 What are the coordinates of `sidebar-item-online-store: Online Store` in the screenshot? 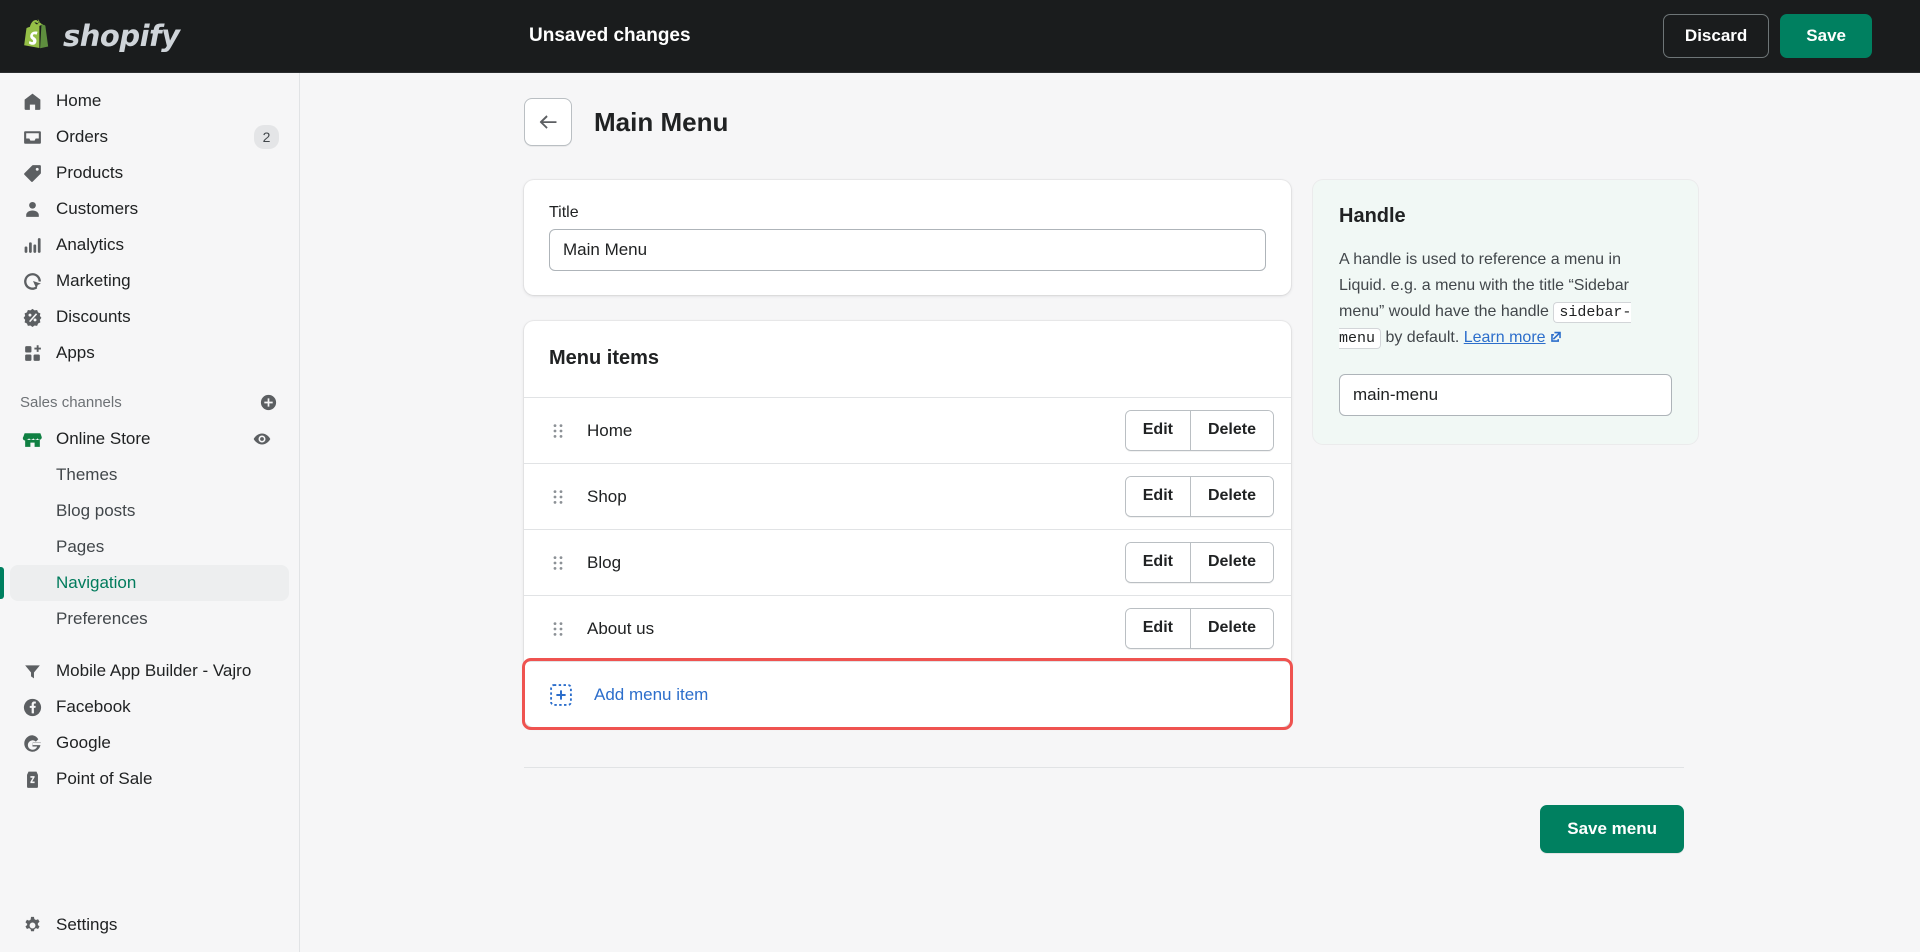 It's located at (149, 439).